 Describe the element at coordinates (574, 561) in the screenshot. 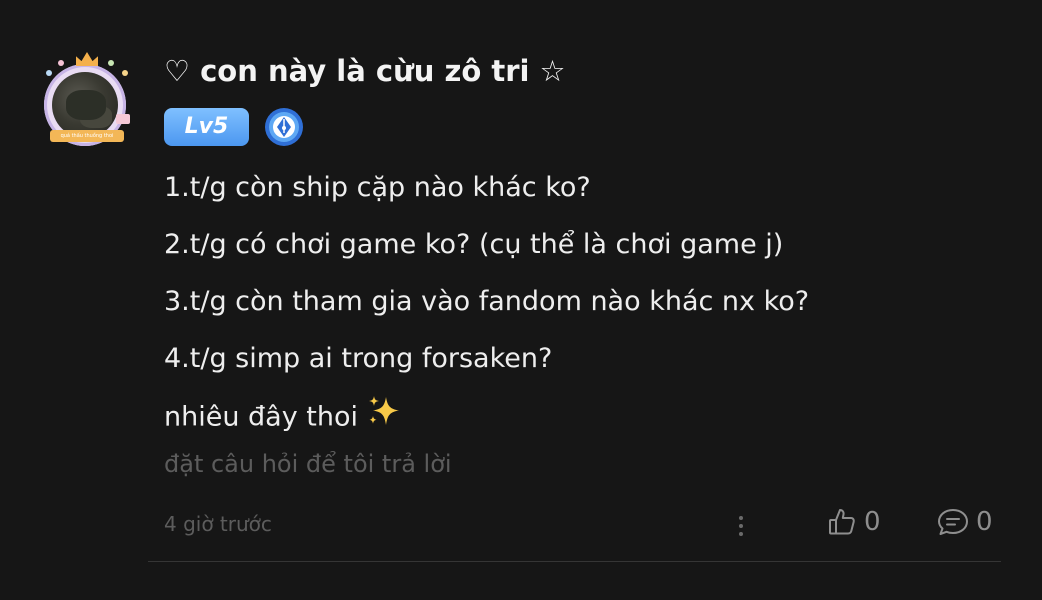

I see `divider` at that location.